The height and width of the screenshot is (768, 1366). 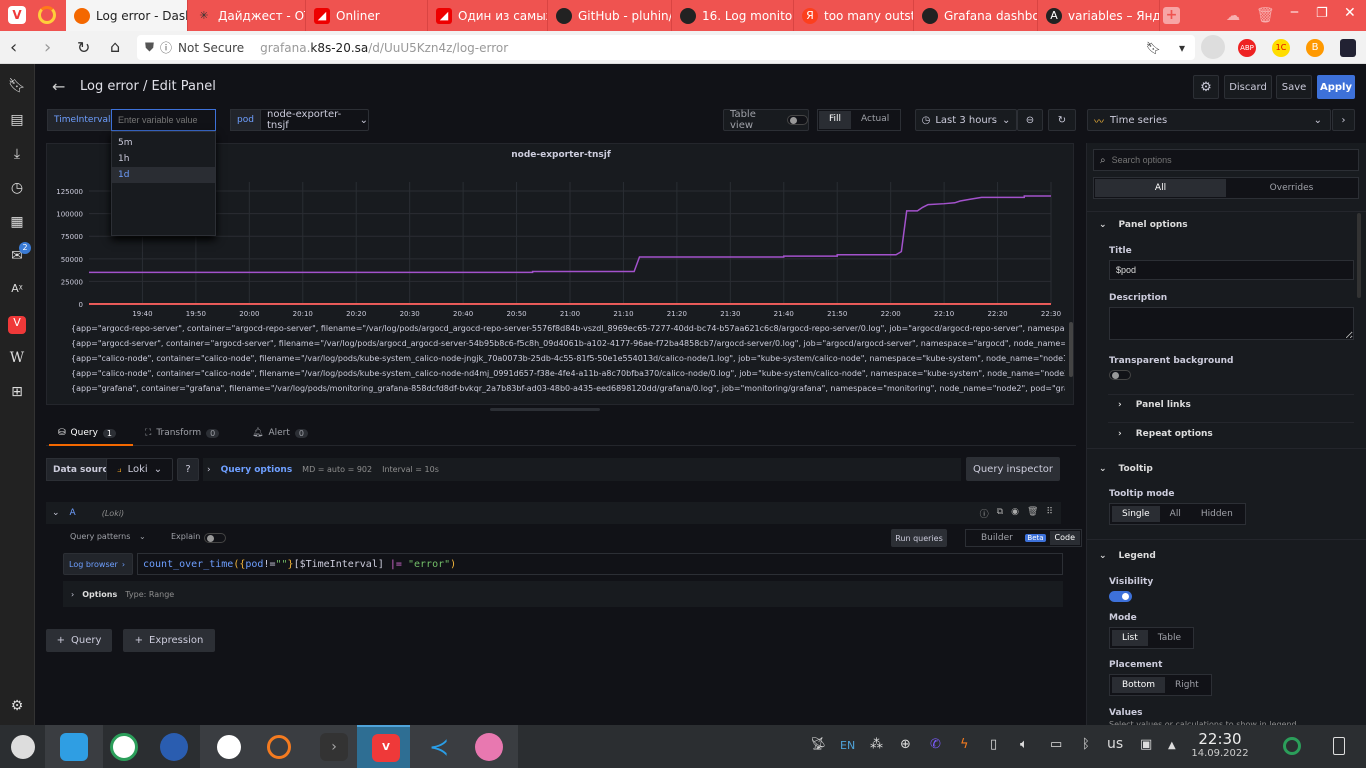 What do you see at coordinates (108, 536) in the screenshot?
I see `query-patterns-select: Query patterns ⌄` at bounding box center [108, 536].